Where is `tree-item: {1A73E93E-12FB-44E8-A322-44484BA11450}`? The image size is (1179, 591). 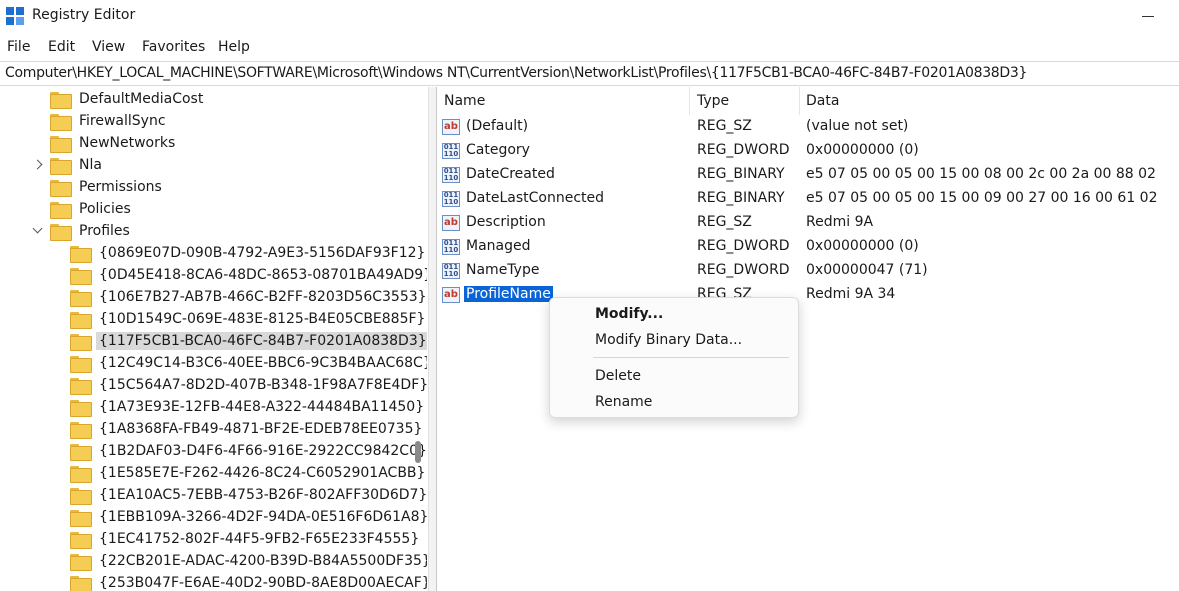 tree-item: {1A73E93E-12FB-44E8-A322-44484BA11450} is located at coordinates (239, 407).